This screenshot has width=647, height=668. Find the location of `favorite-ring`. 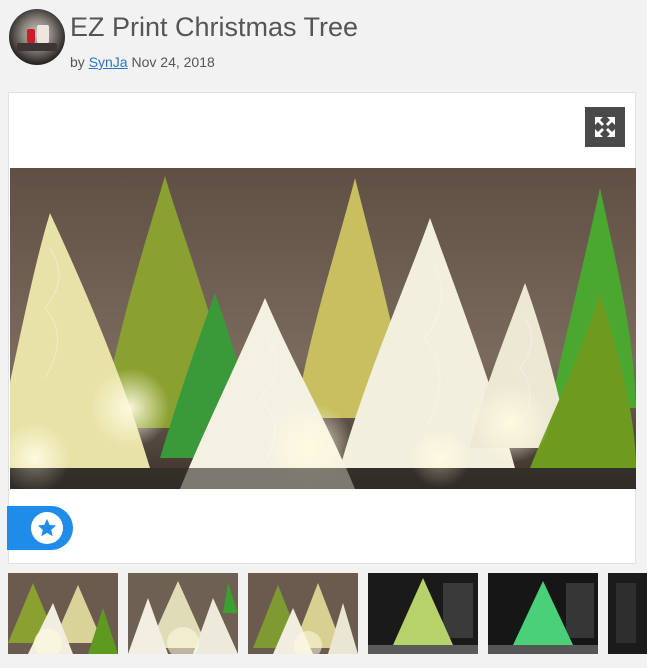

favorite-ring is located at coordinates (47, 528).